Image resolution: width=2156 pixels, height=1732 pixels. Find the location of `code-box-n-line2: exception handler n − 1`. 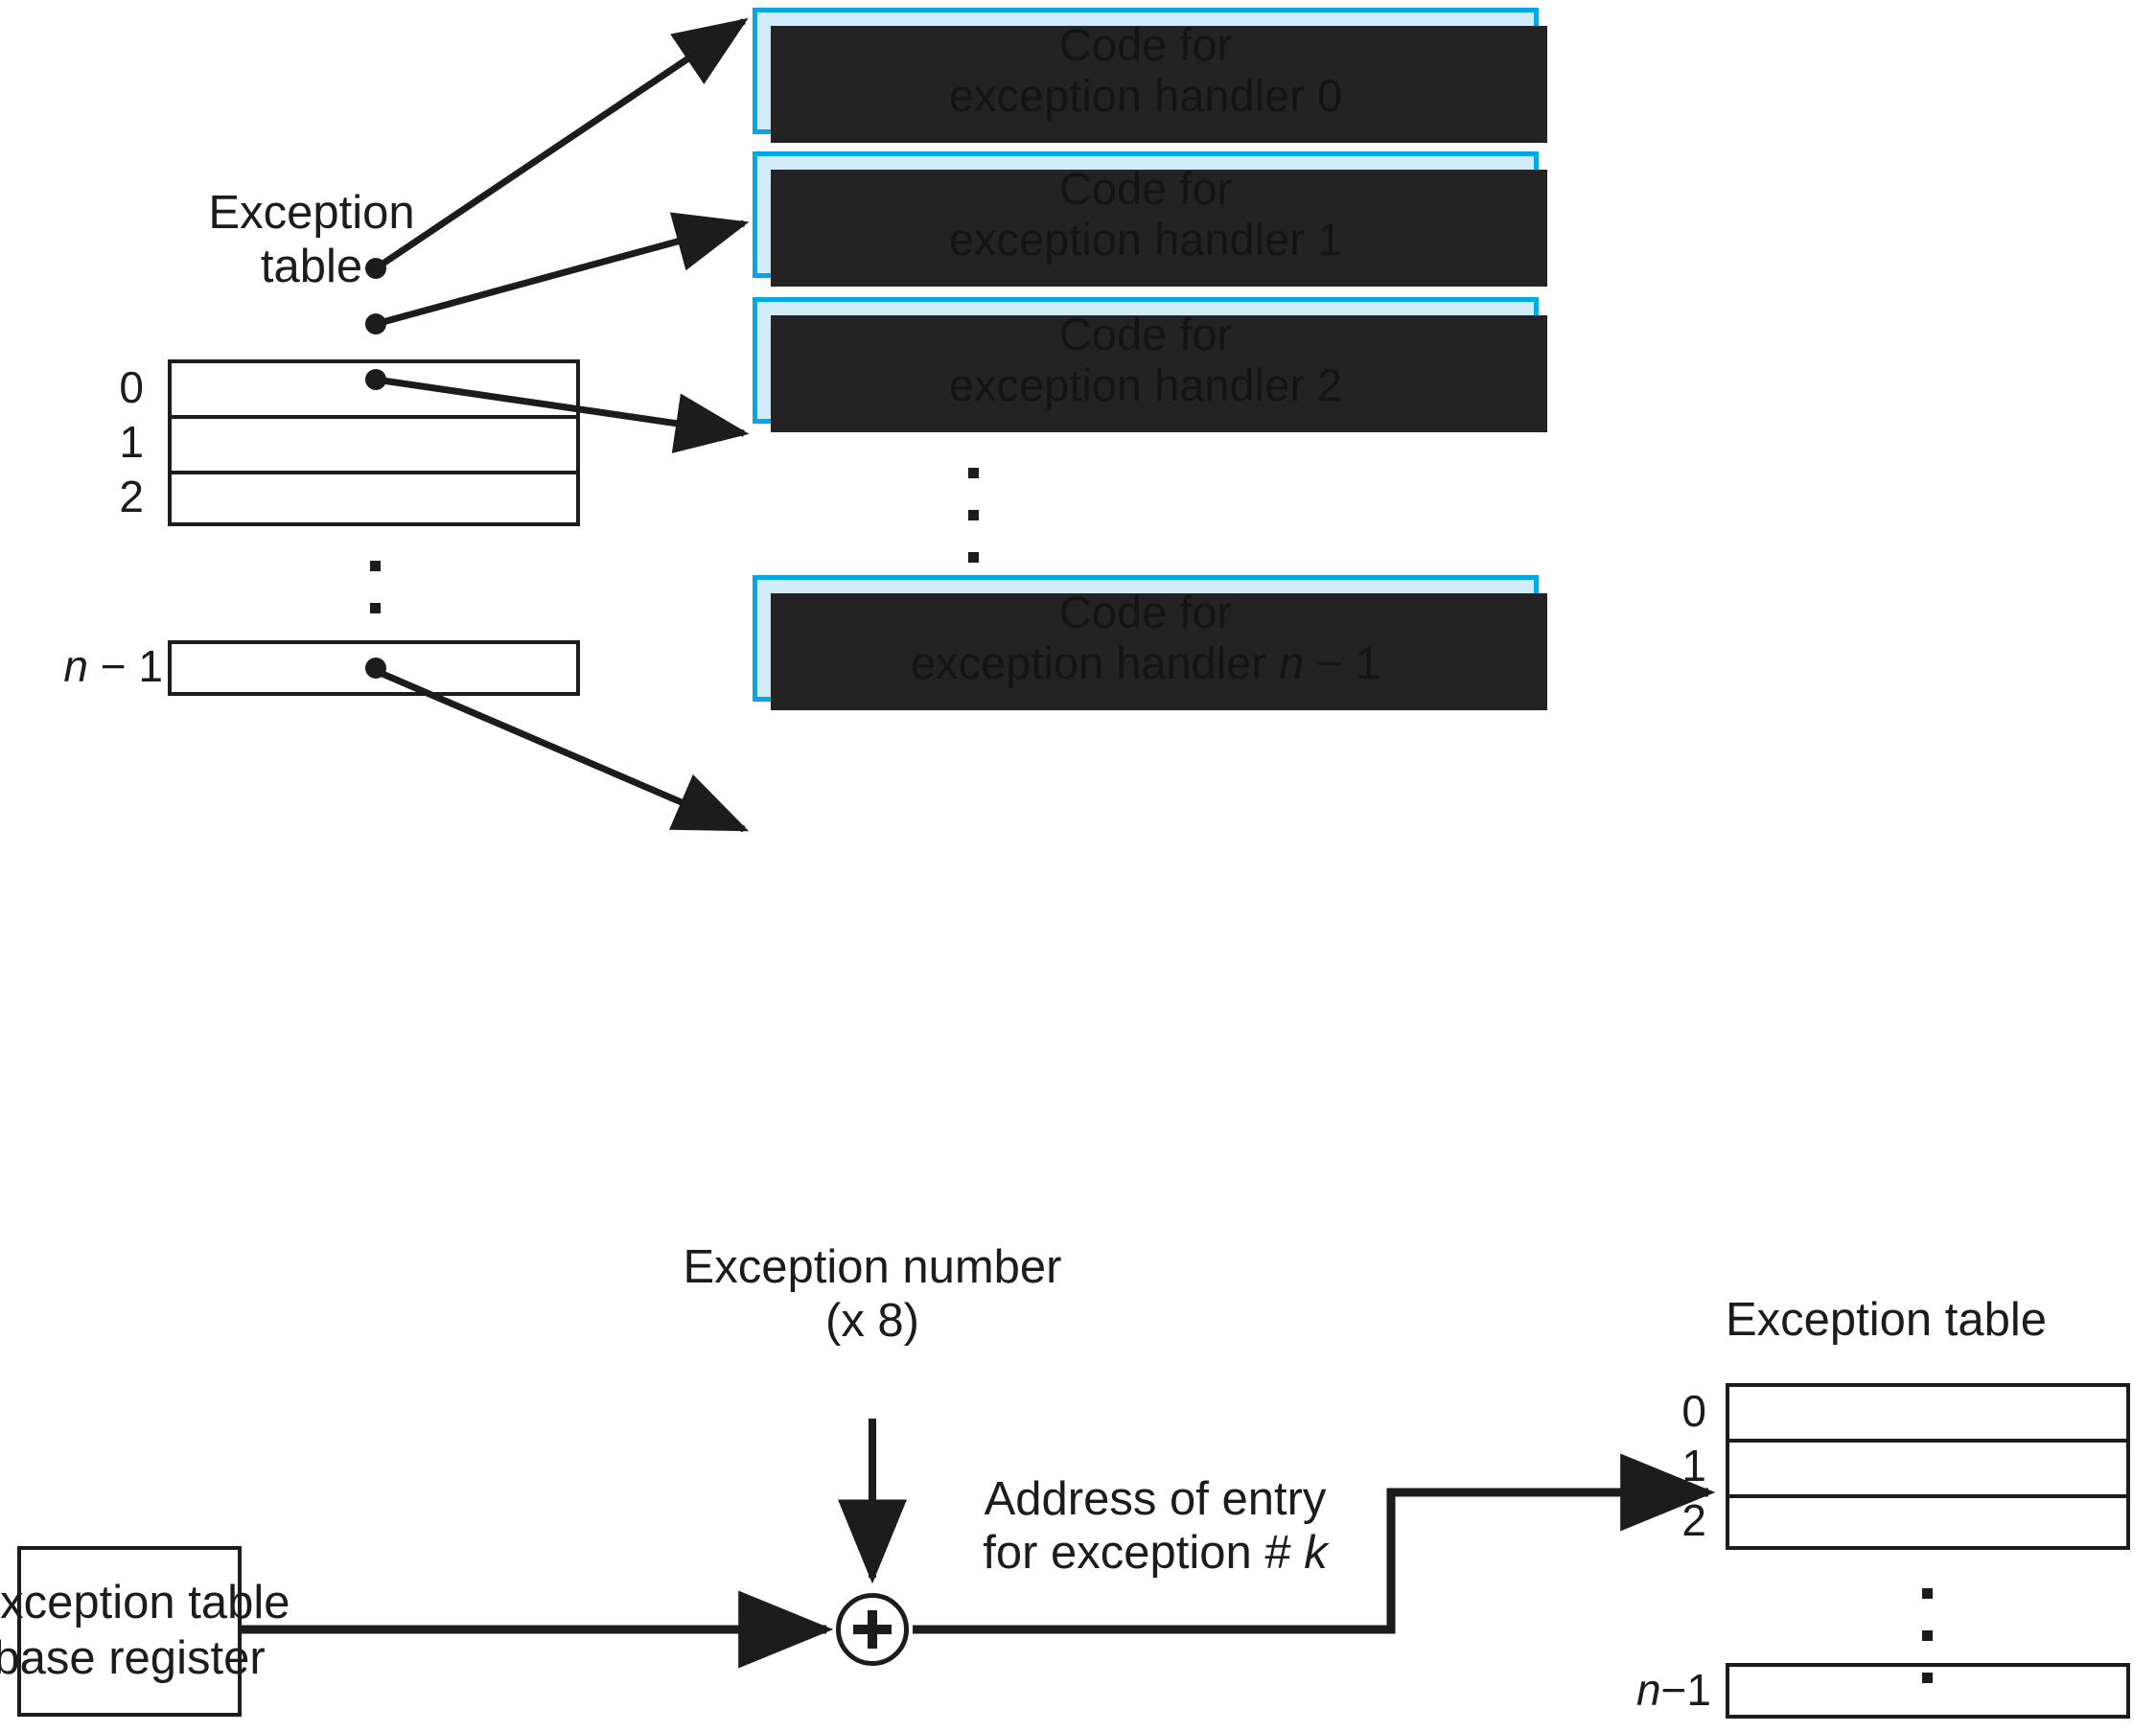

code-box-n-line2: exception handler n − 1 is located at coordinates (1145, 663).